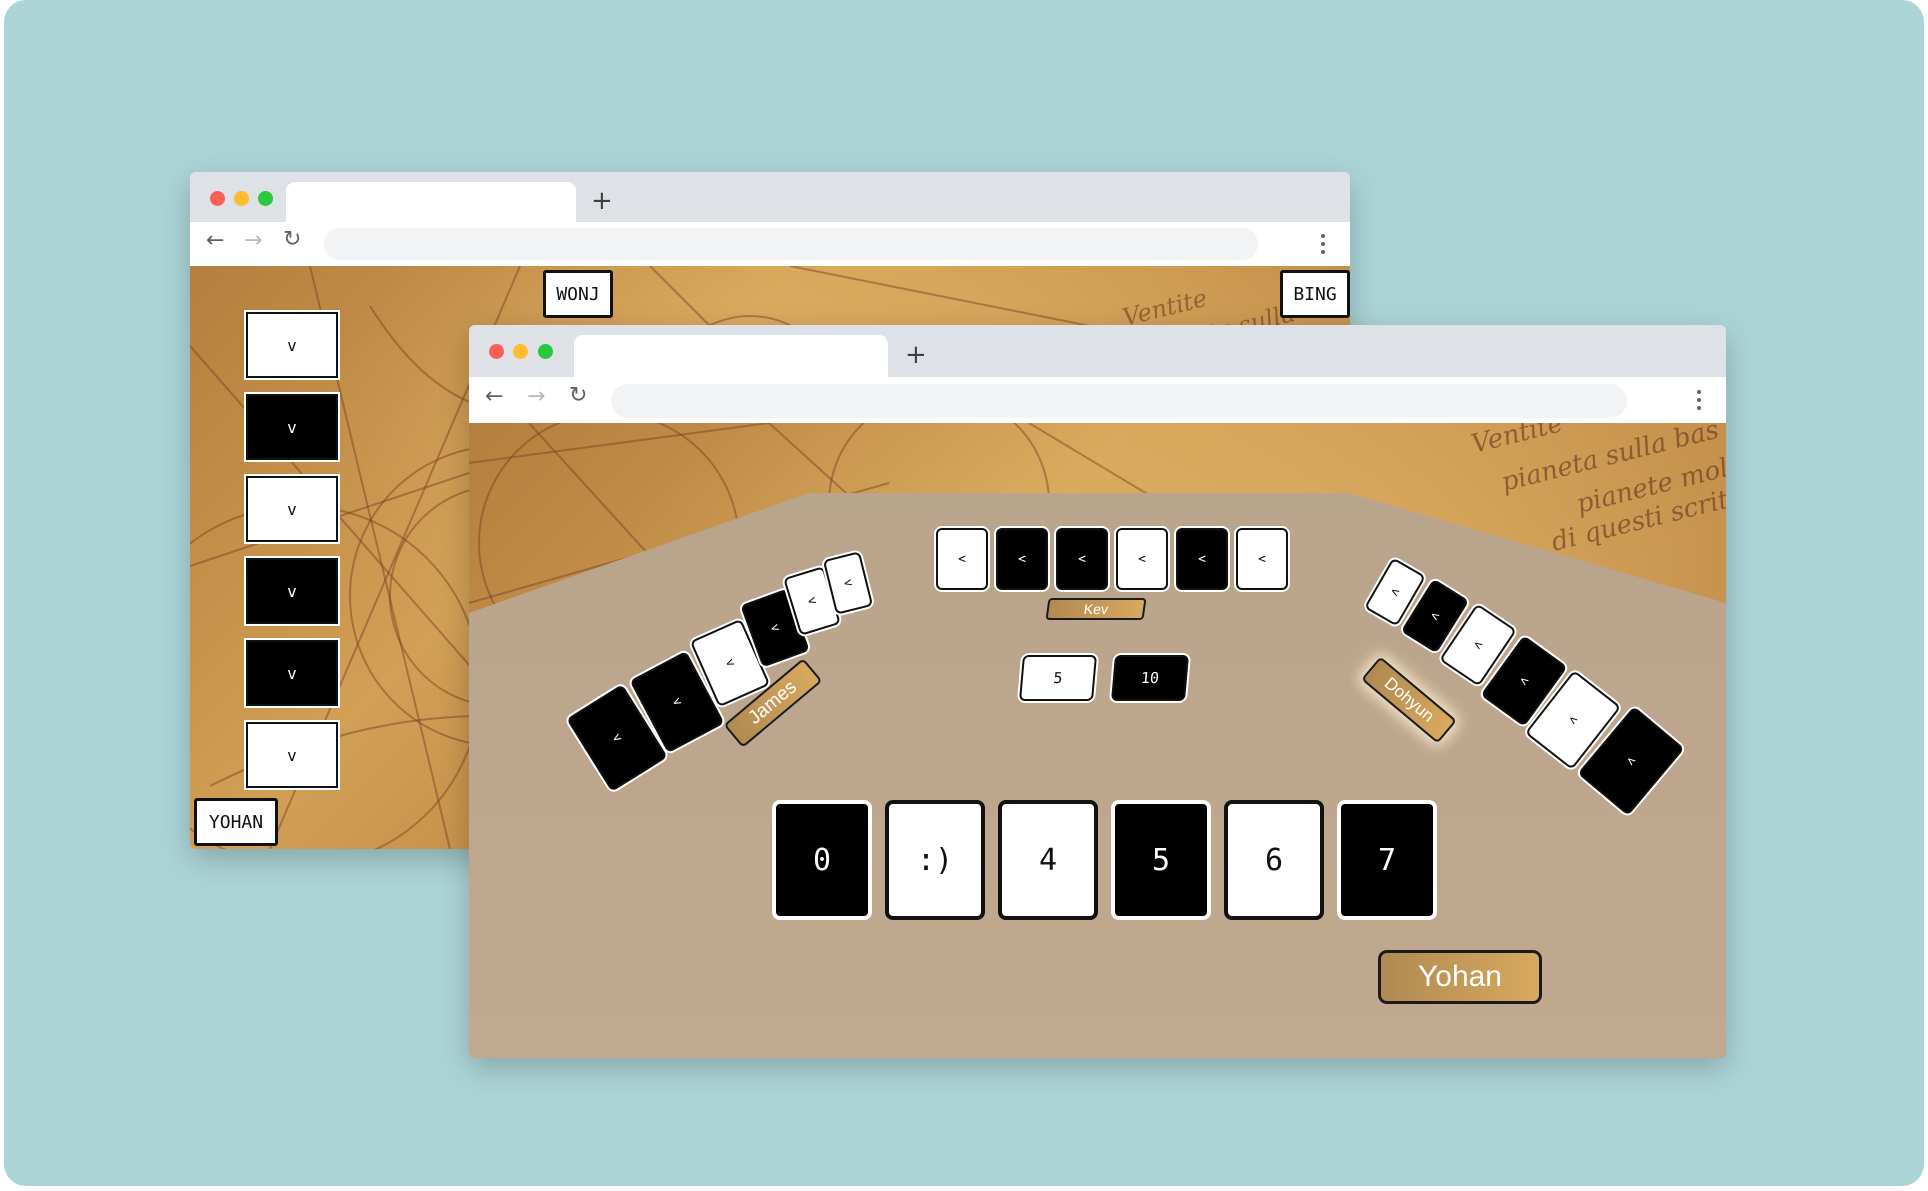 Image resolution: width=1928 pixels, height=1191 pixels. I want to click on player-name-bing: BING, so click(1315, 294).